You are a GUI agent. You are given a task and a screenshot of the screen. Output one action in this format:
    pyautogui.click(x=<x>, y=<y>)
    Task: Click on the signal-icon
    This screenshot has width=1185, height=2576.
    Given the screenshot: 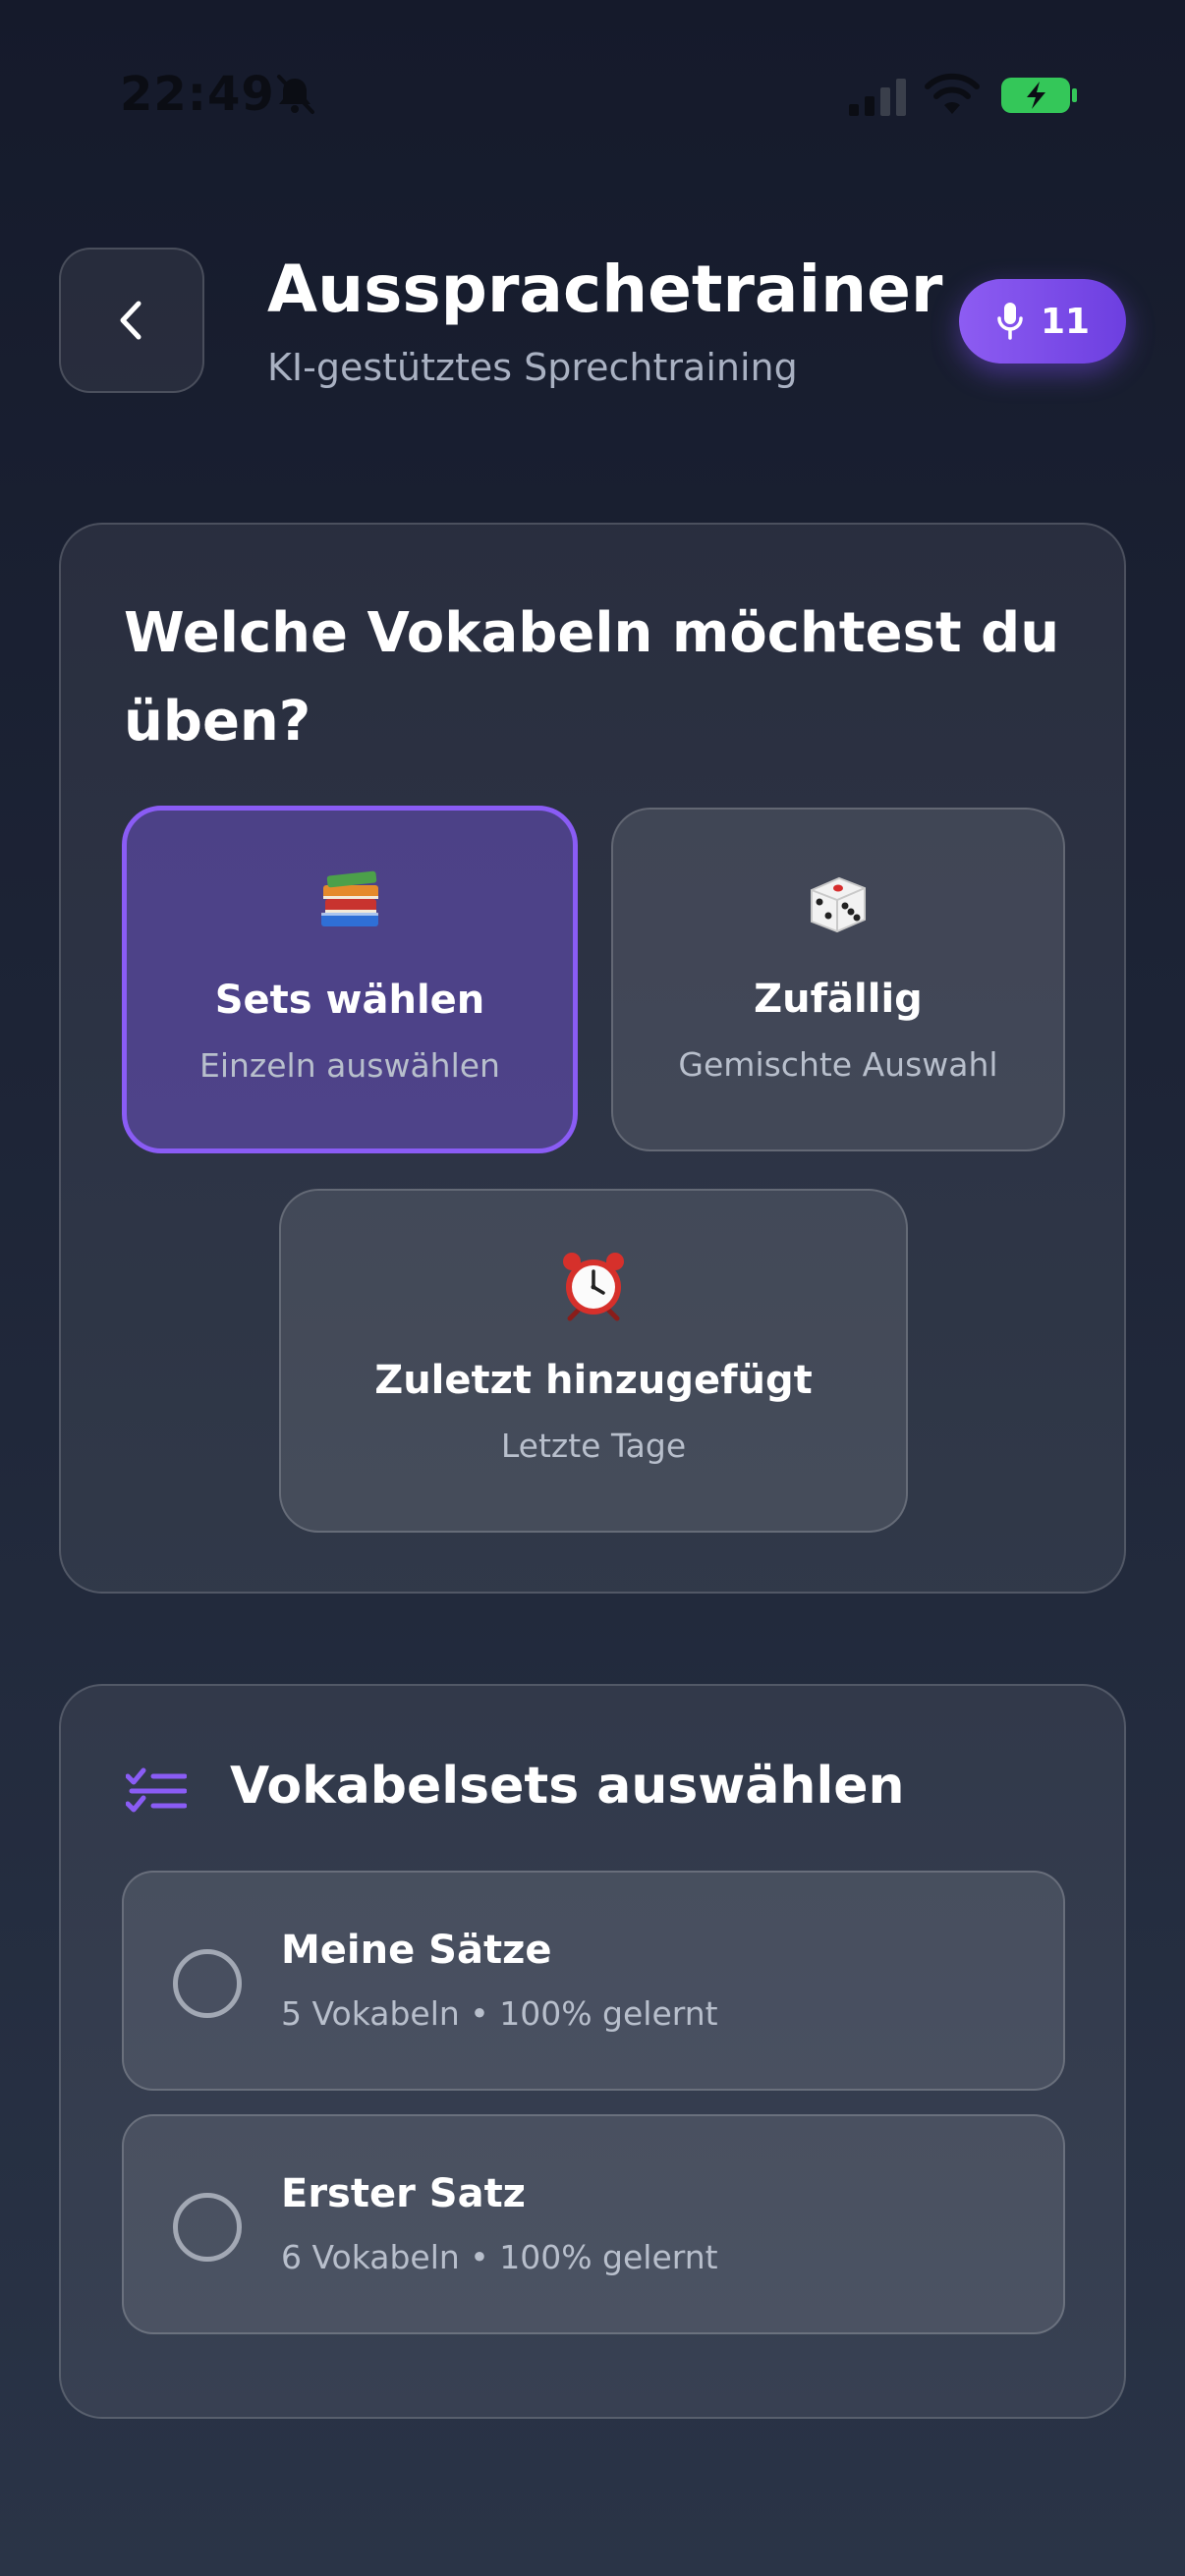 What is the action you would take?
    pyautogui.click(x=878, y=97)
    